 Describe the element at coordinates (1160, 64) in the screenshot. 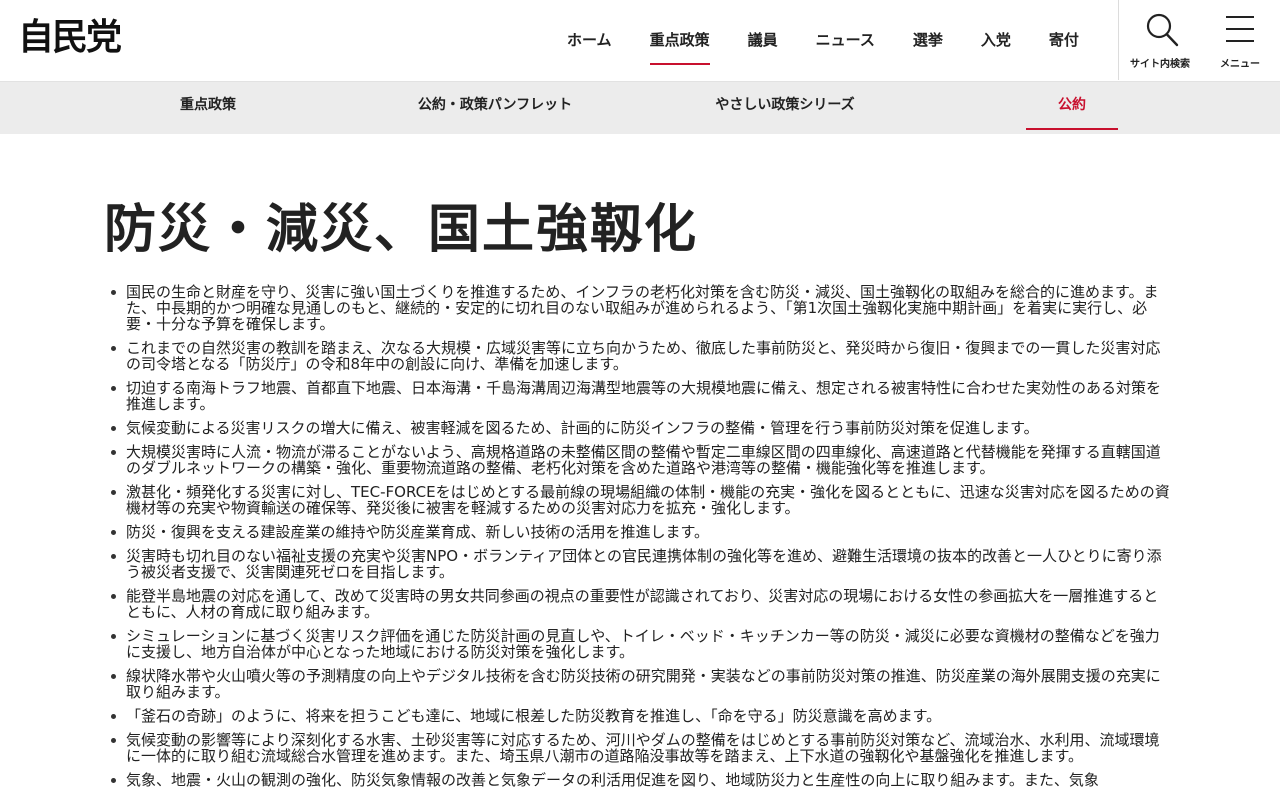

I see `search-button-label: サイト内検索` at that location.